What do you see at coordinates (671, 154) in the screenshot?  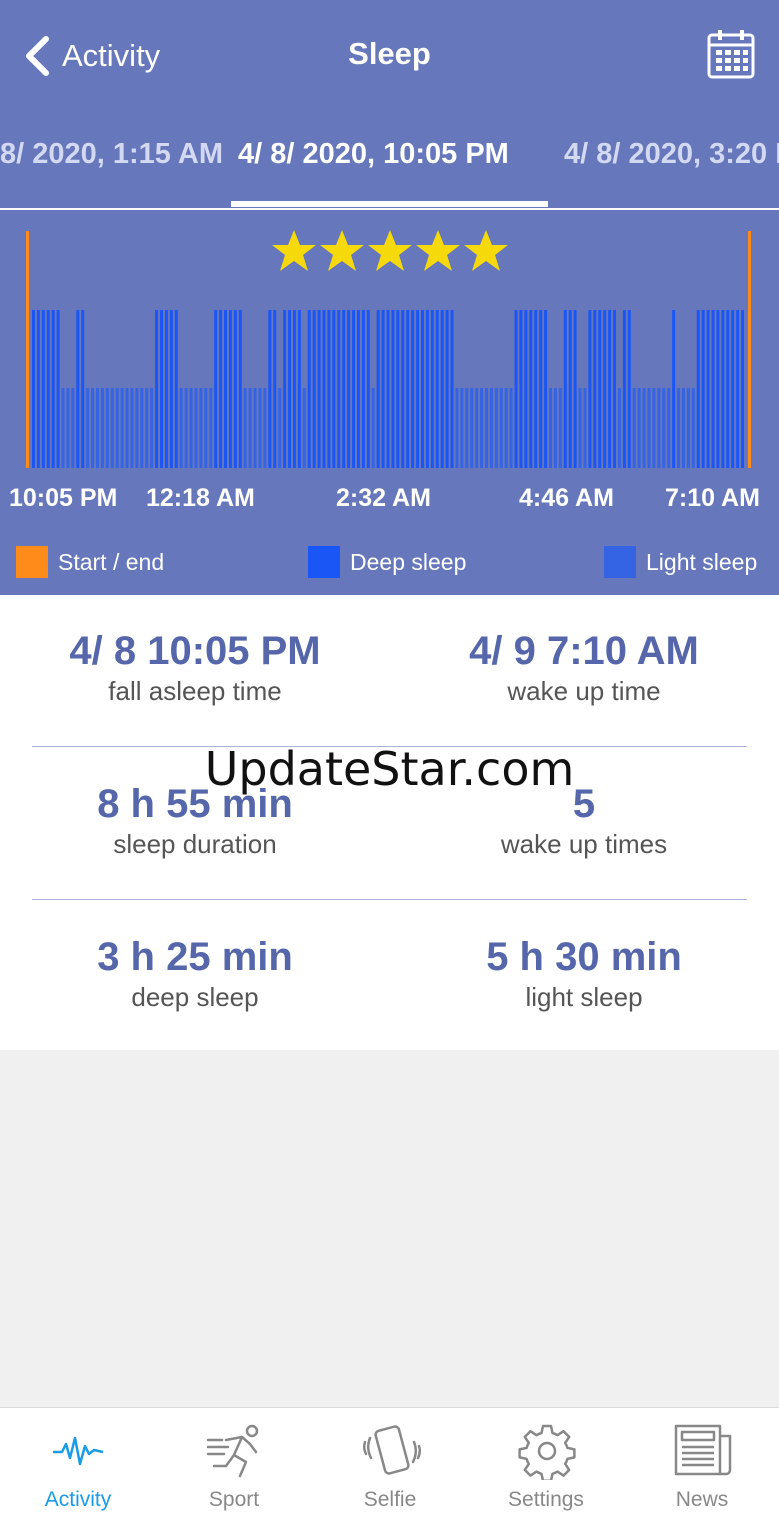 I see `tab-next-session: 4/ 8/ 2020, 3:20 PM` at bounding box center [671, 154].